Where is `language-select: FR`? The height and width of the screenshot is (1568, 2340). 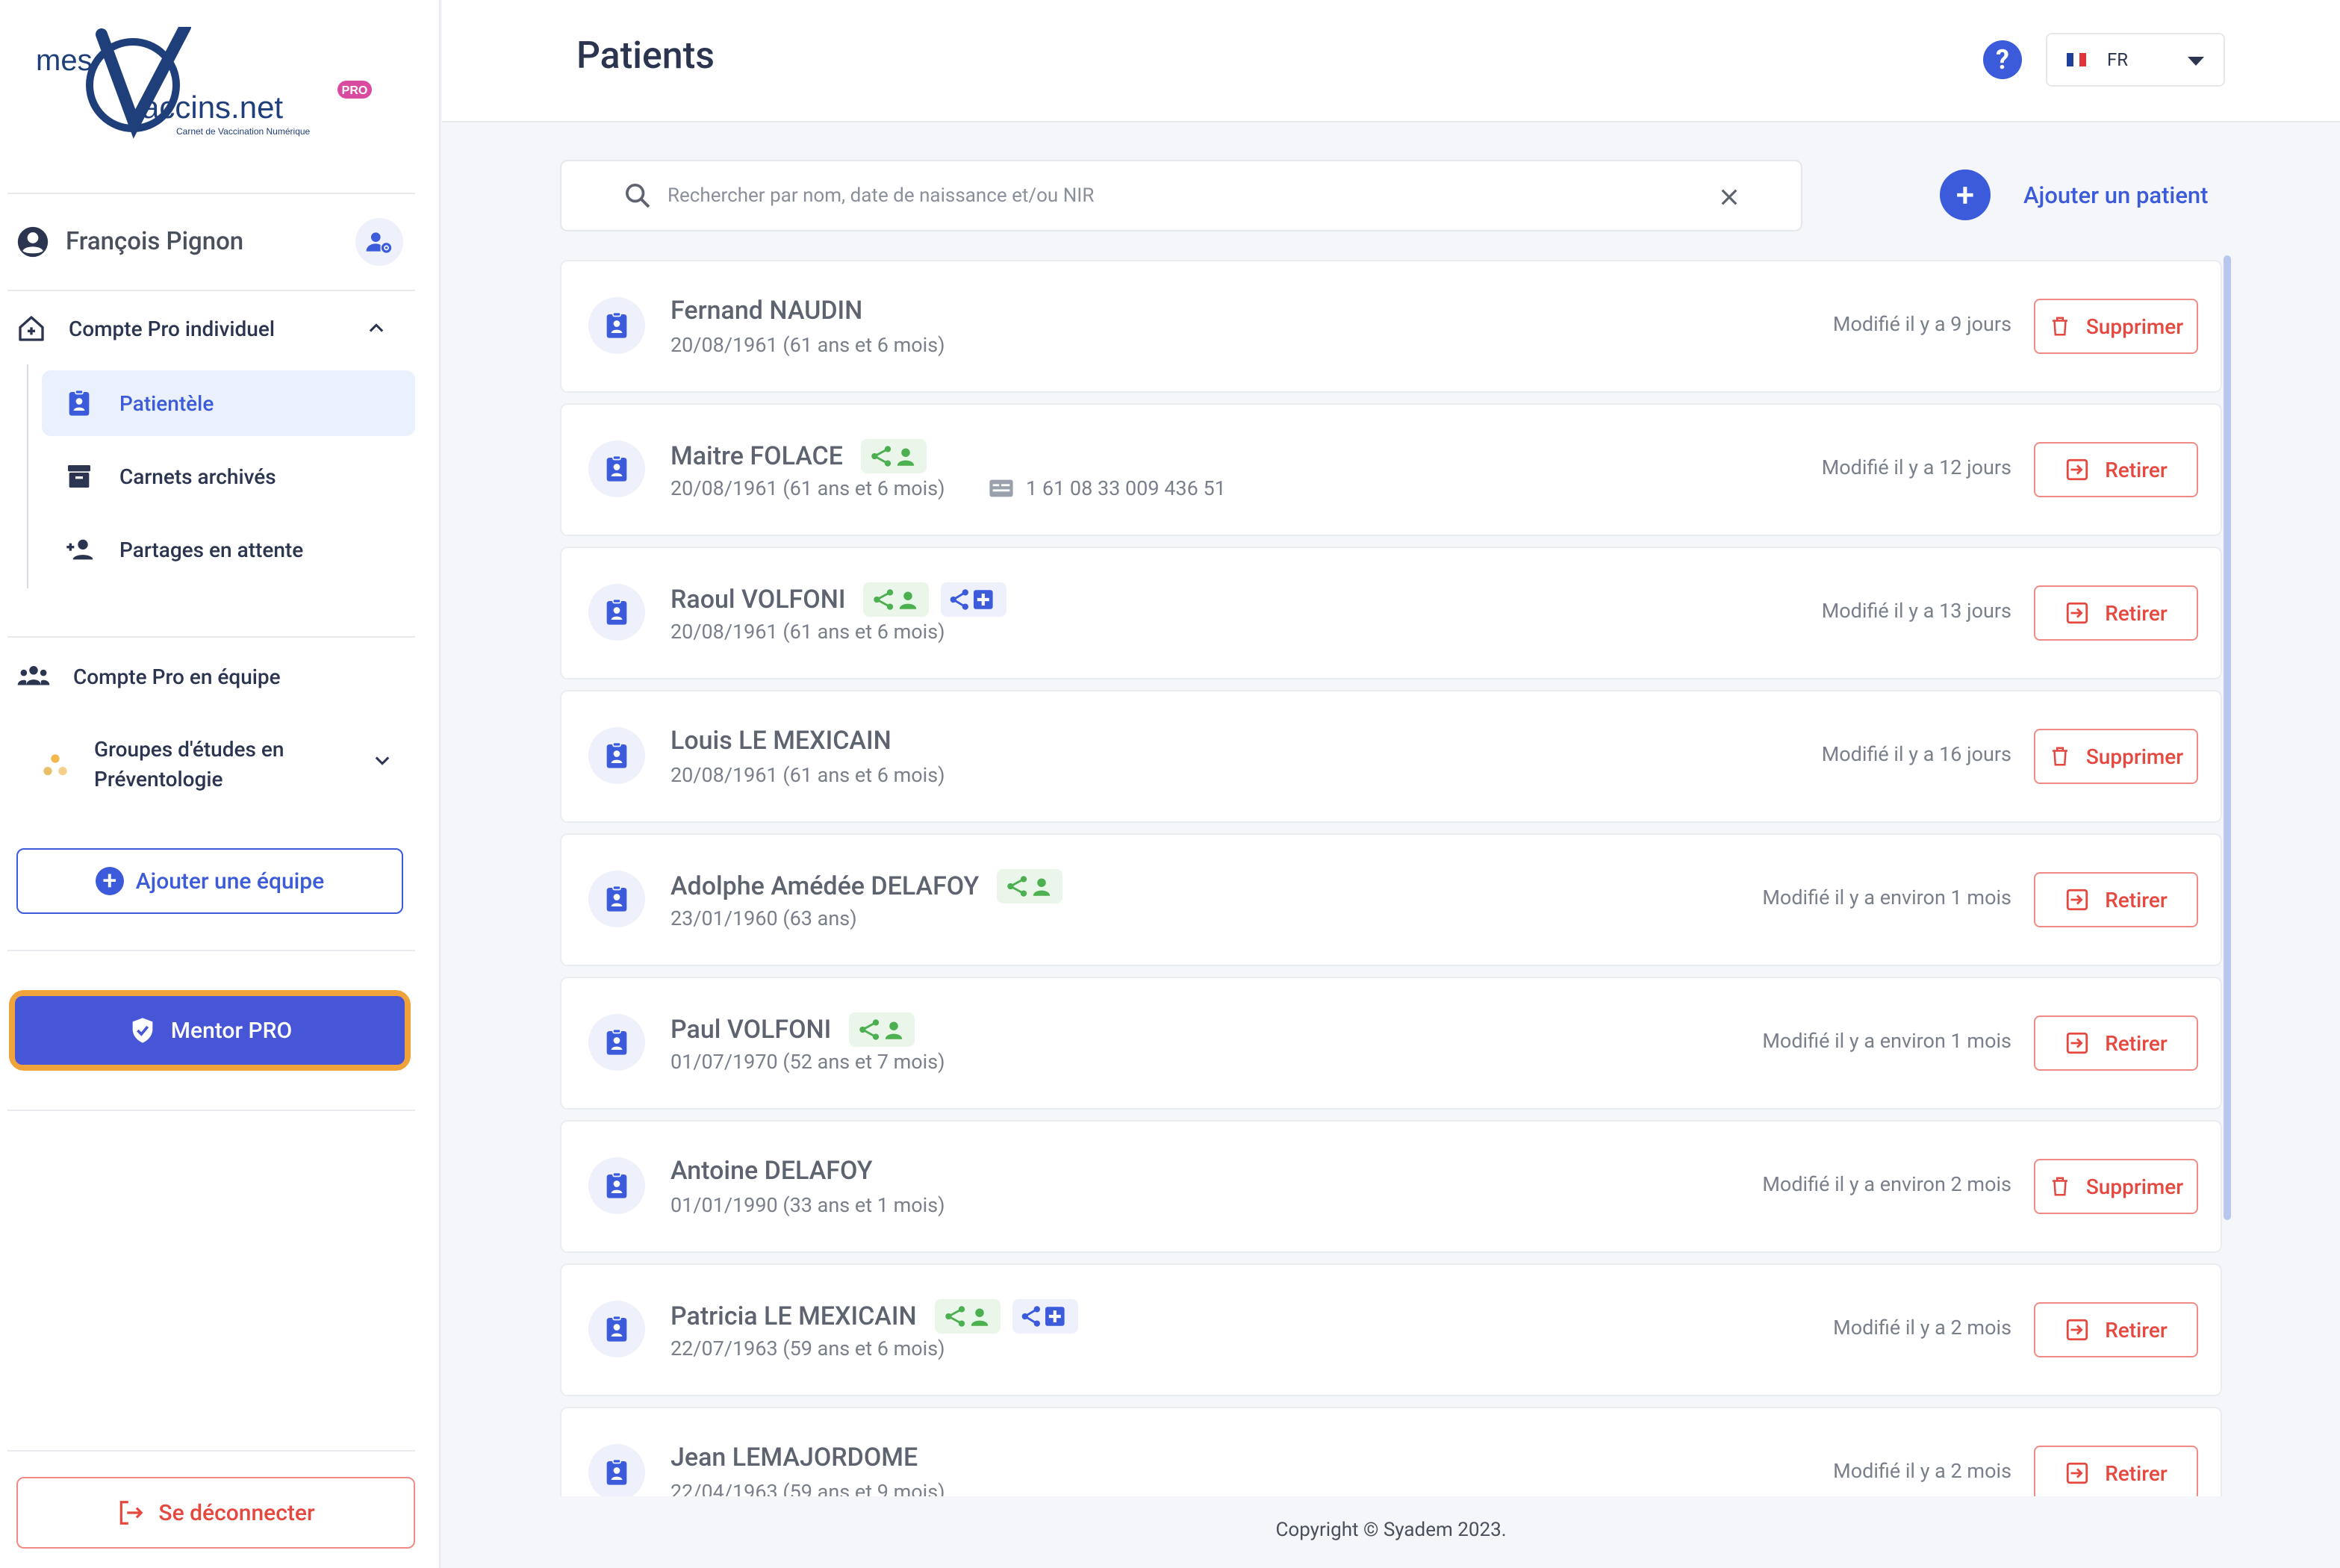
language-select: FR is located at coordinates (2135, 60).